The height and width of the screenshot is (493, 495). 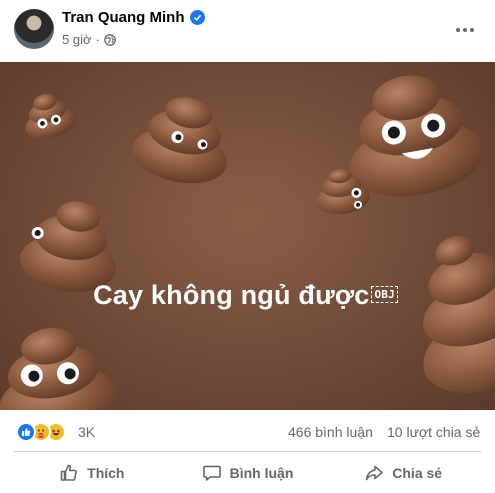 I want to click on action-bar: Thích Bình luận Chia sẻ, so click(x=247, y=472).